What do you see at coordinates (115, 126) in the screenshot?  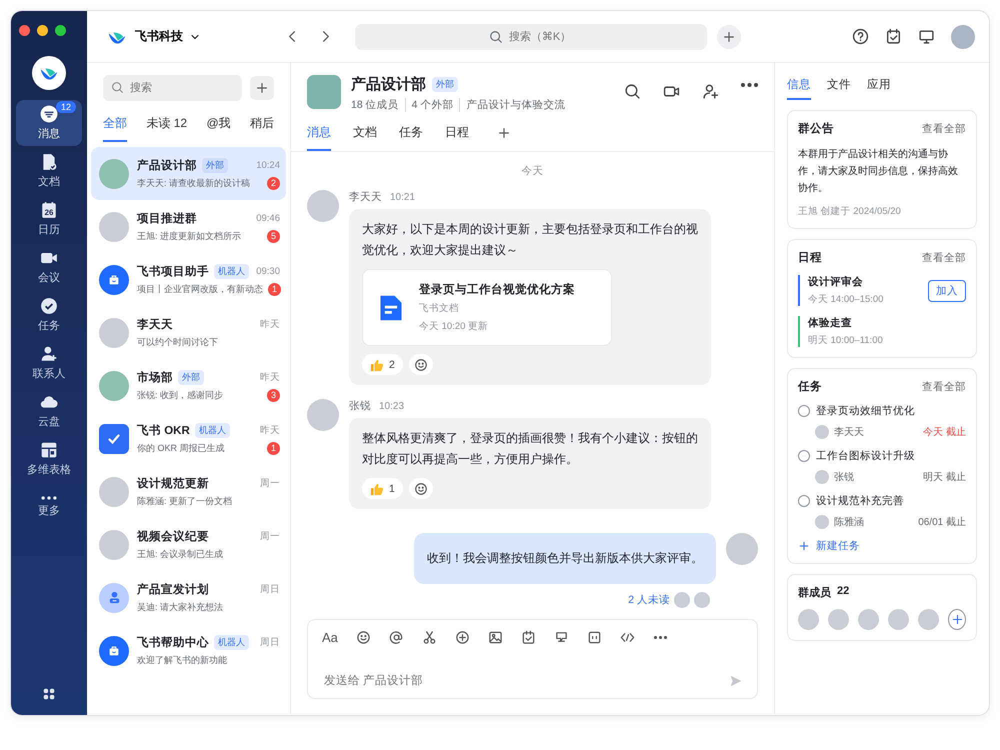 I see `filter-tab: 全部` at bounding box center [115, 126].